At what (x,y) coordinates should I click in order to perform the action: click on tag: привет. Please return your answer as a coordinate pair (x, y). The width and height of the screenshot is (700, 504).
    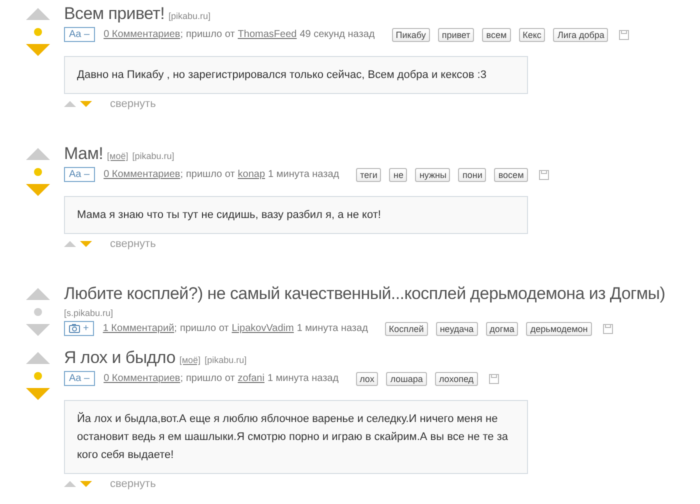
    Looking at the image, I should click on (456, 35).